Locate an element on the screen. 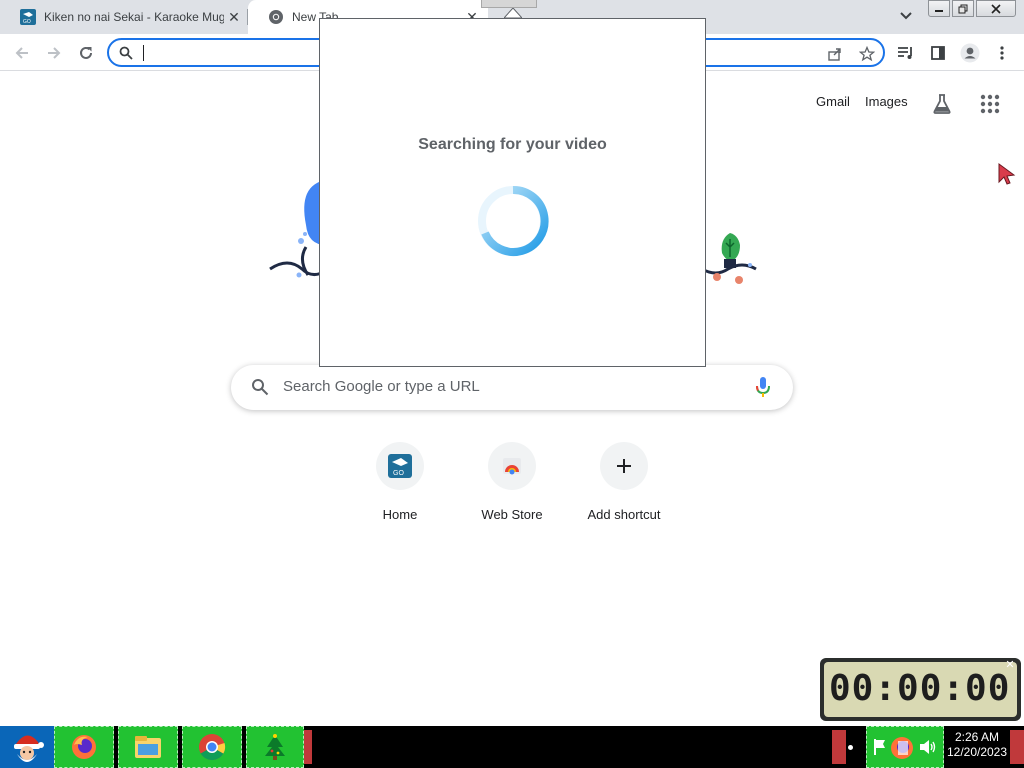 The image size is (1024, 768). share-icon is located at coordinates (834, 54).